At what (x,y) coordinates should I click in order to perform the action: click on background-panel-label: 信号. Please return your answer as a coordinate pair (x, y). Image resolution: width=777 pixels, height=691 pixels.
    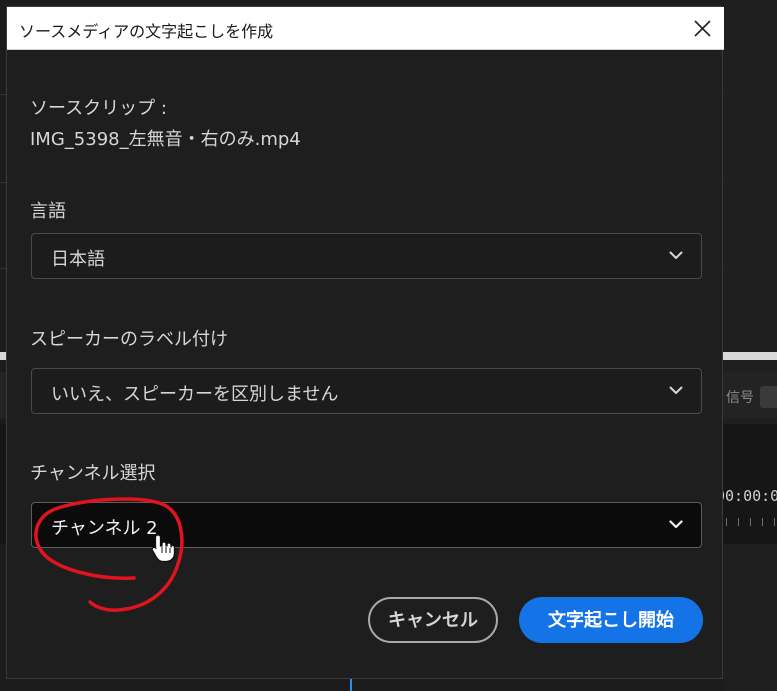
    Looking at the image, I should click on (740, 398).